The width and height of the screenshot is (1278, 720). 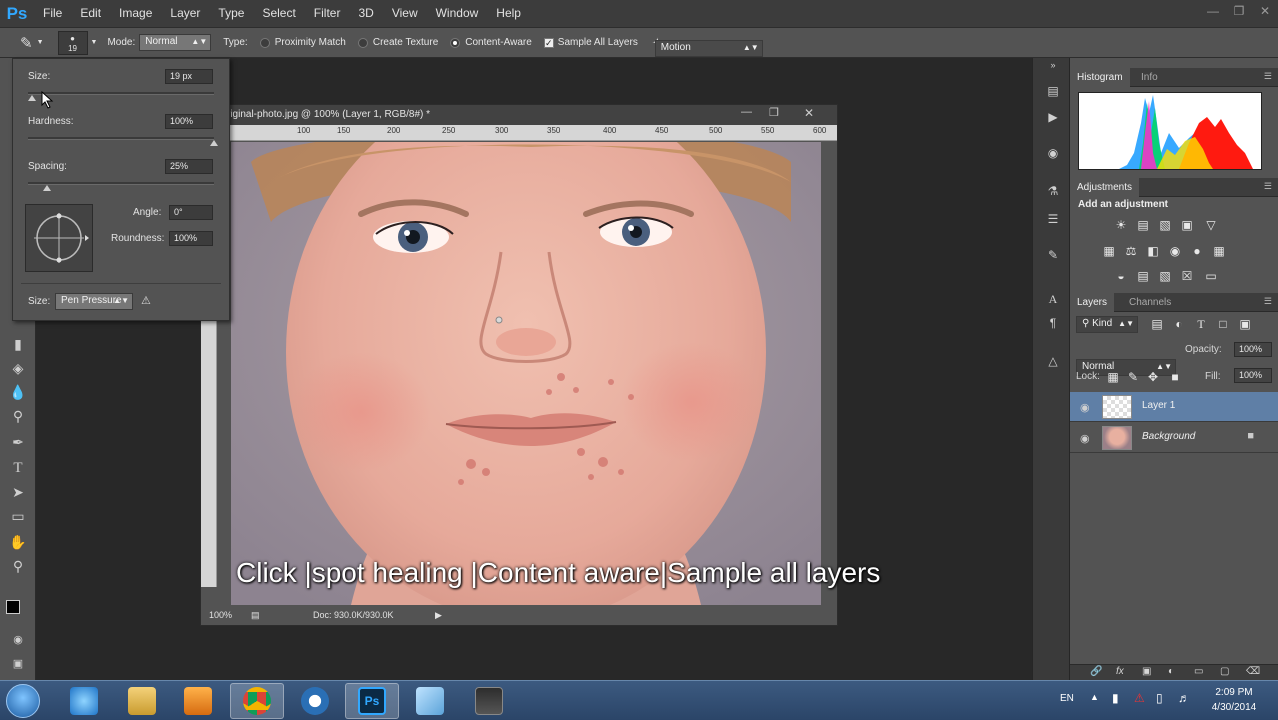 I want to click on blur-tool-icon: 💧, so click(x=18, y=392).